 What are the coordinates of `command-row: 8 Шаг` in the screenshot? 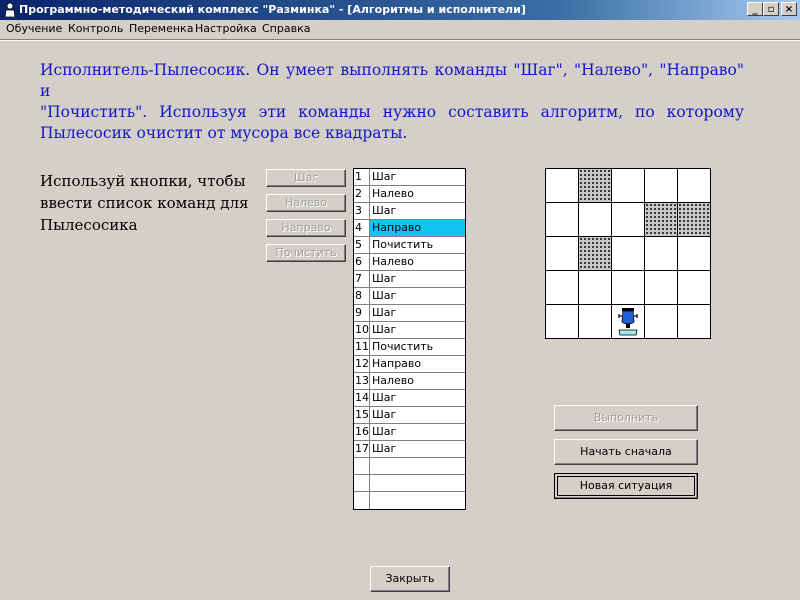 It's located at (409, 296).